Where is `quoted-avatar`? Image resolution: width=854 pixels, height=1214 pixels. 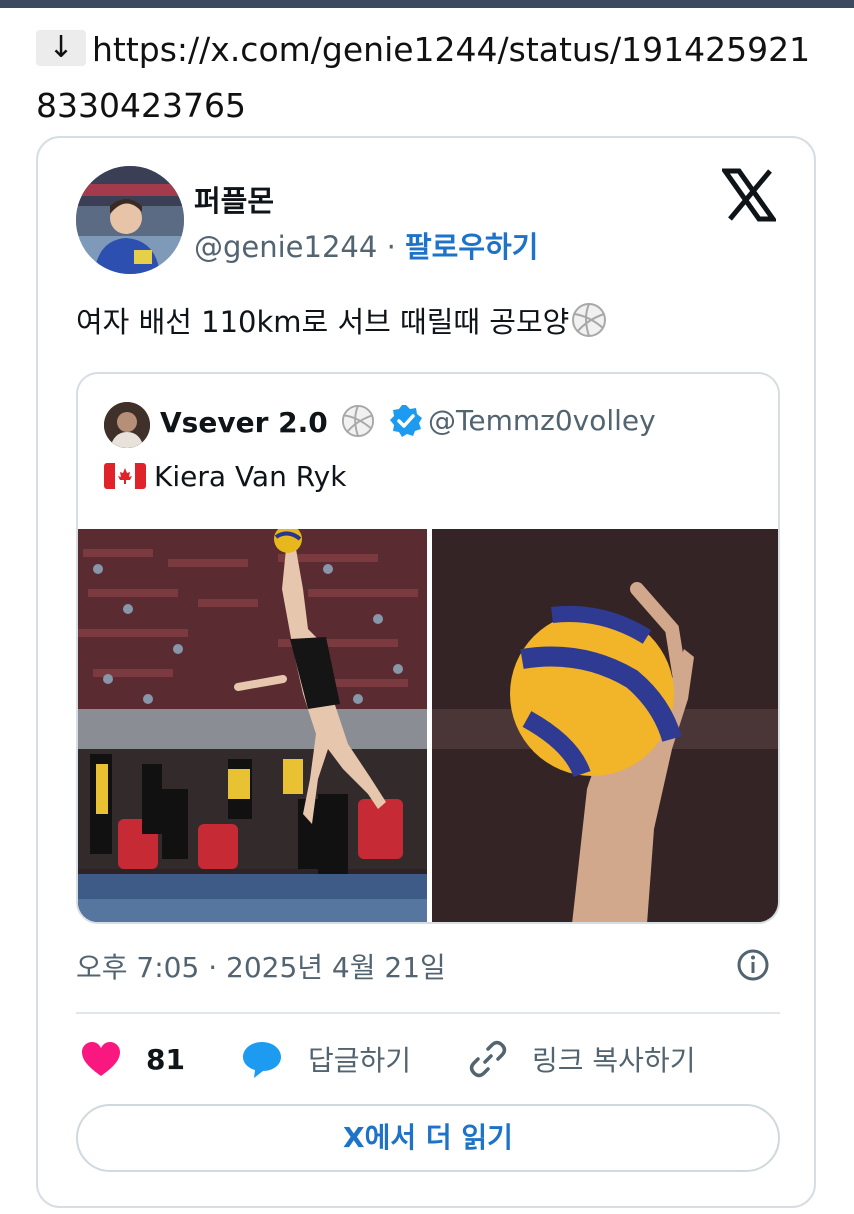
quoted-avatar is located at coordinates (127, 425).